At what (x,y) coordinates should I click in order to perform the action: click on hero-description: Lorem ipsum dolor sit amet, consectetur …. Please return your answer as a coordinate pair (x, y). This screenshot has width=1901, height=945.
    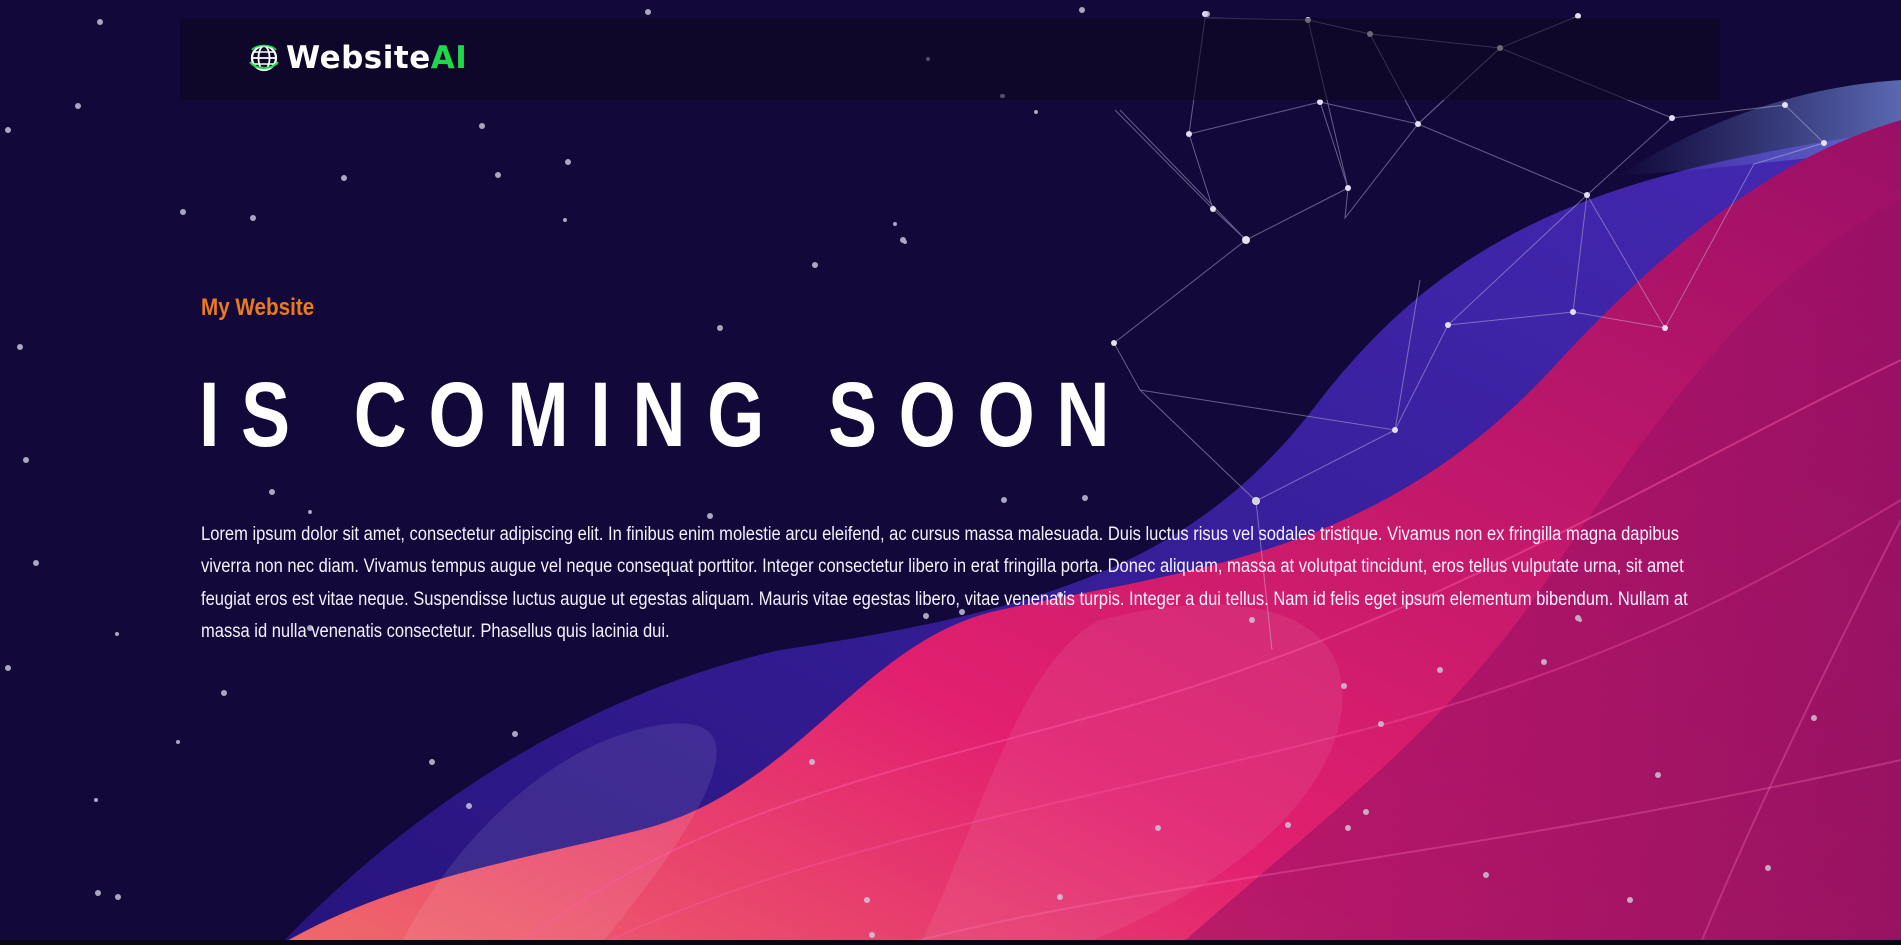
    Looking at the image, I should click on (944, 583).